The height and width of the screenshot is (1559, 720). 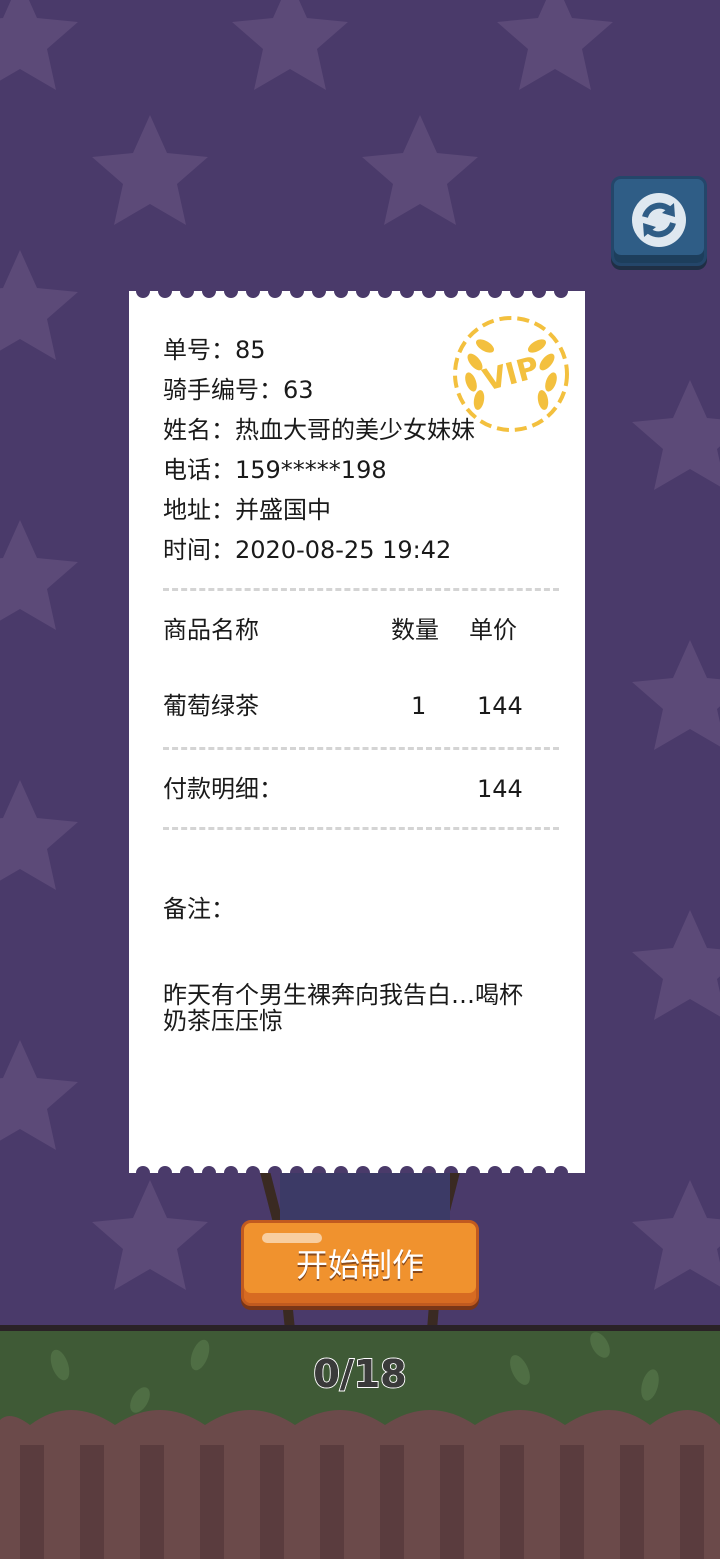 I want to click on customer-phone: 电话：159*****198, so click(x=275, y=470).